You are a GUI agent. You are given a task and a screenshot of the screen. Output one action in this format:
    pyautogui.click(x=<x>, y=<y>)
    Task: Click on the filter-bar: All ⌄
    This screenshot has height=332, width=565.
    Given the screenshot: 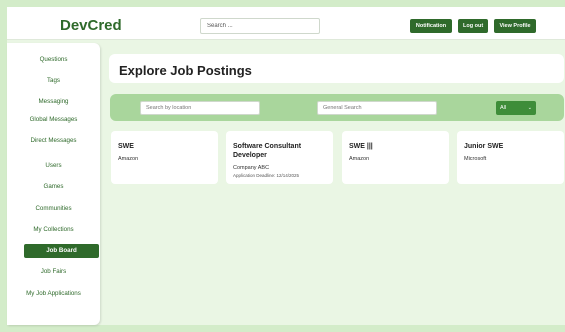 What is the action you would take?
    pyautogui.click(x=337, y=107)
    